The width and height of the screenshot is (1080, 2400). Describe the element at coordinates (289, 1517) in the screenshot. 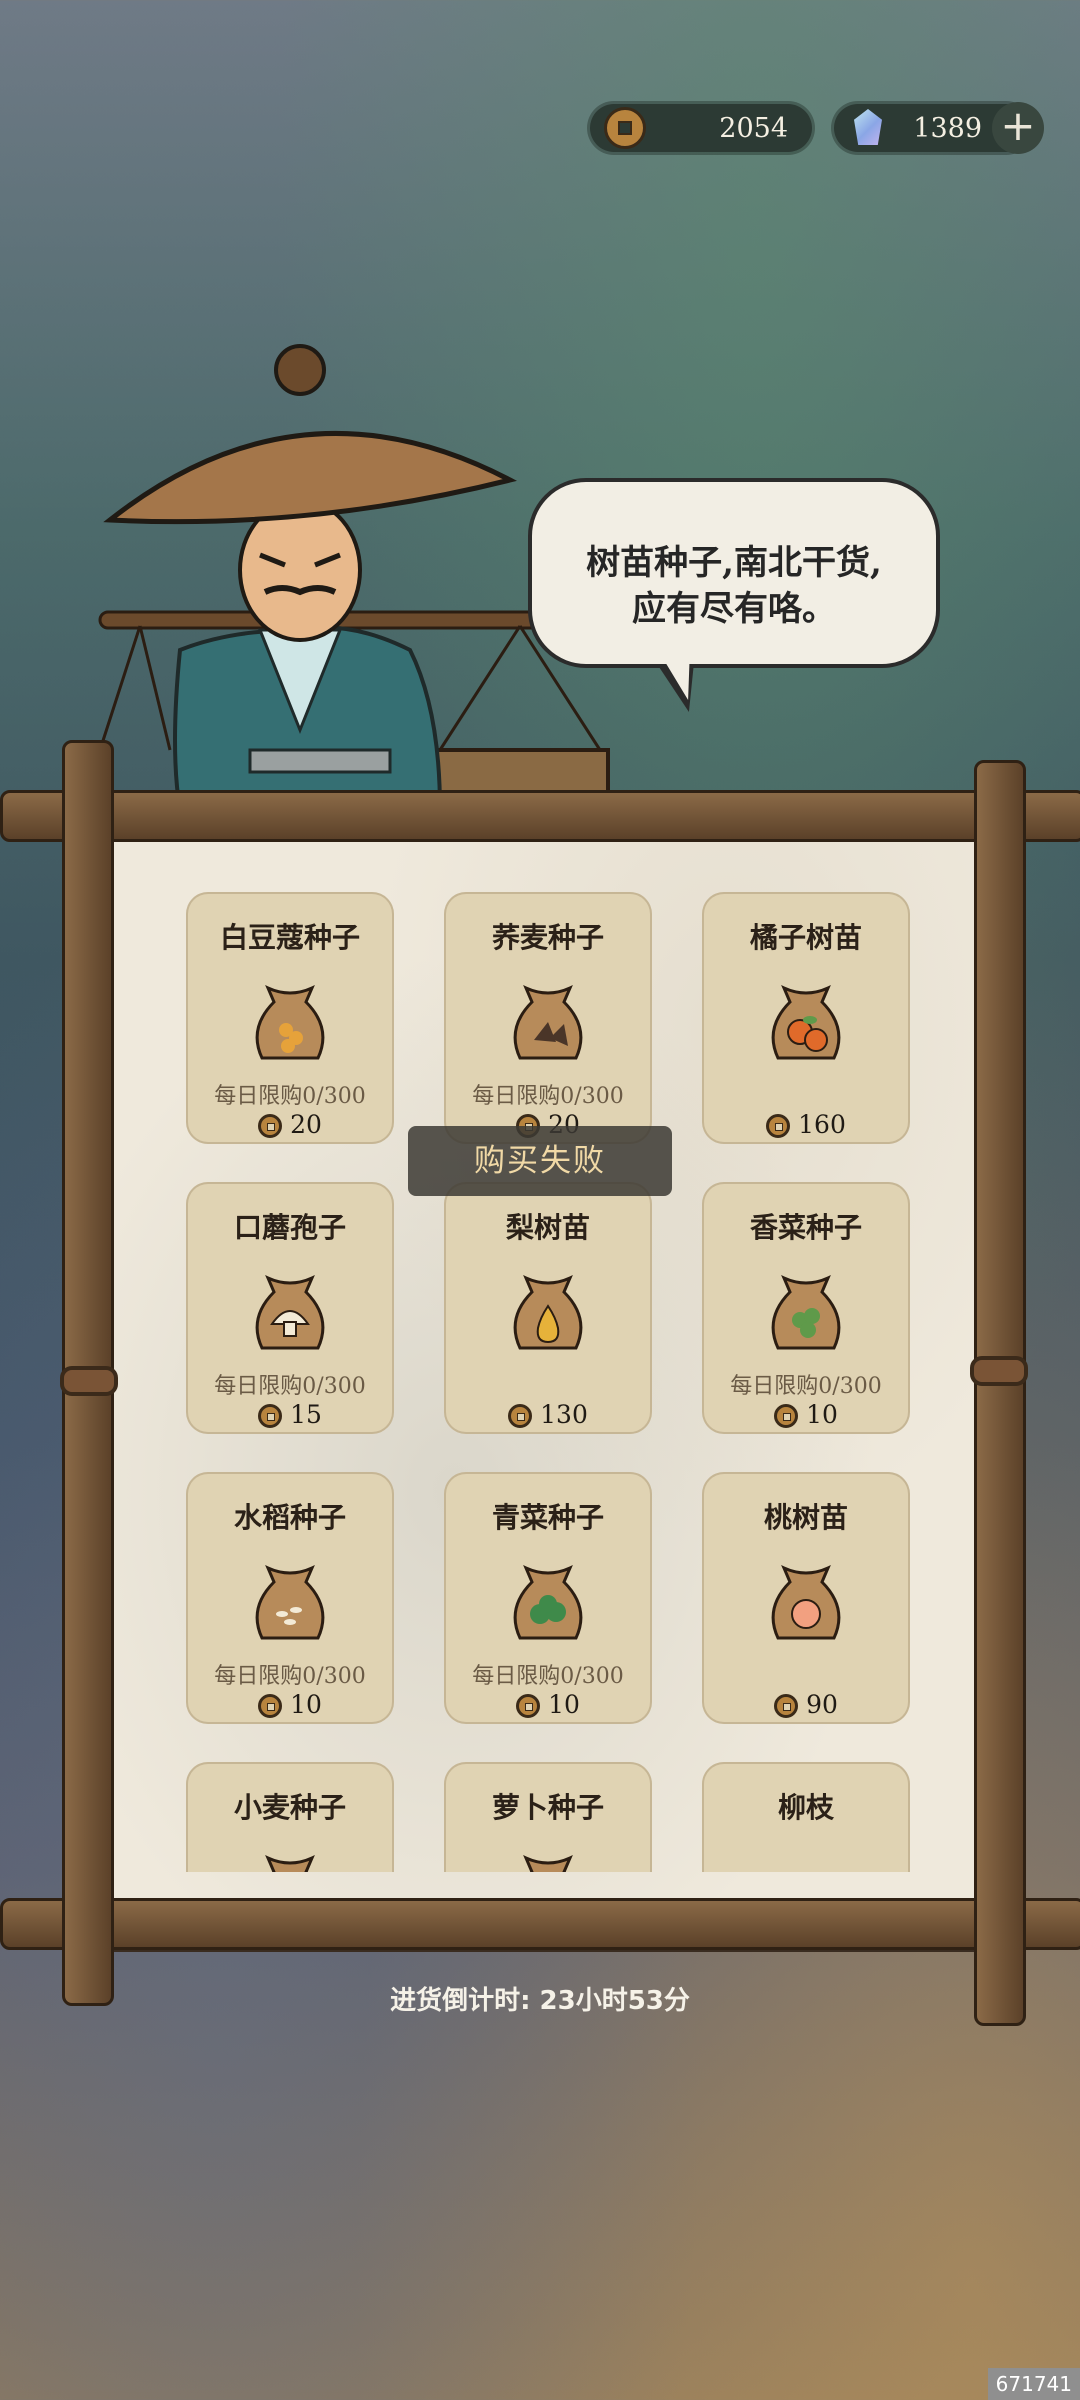

I see `item-name: 水稻种子` at that location.